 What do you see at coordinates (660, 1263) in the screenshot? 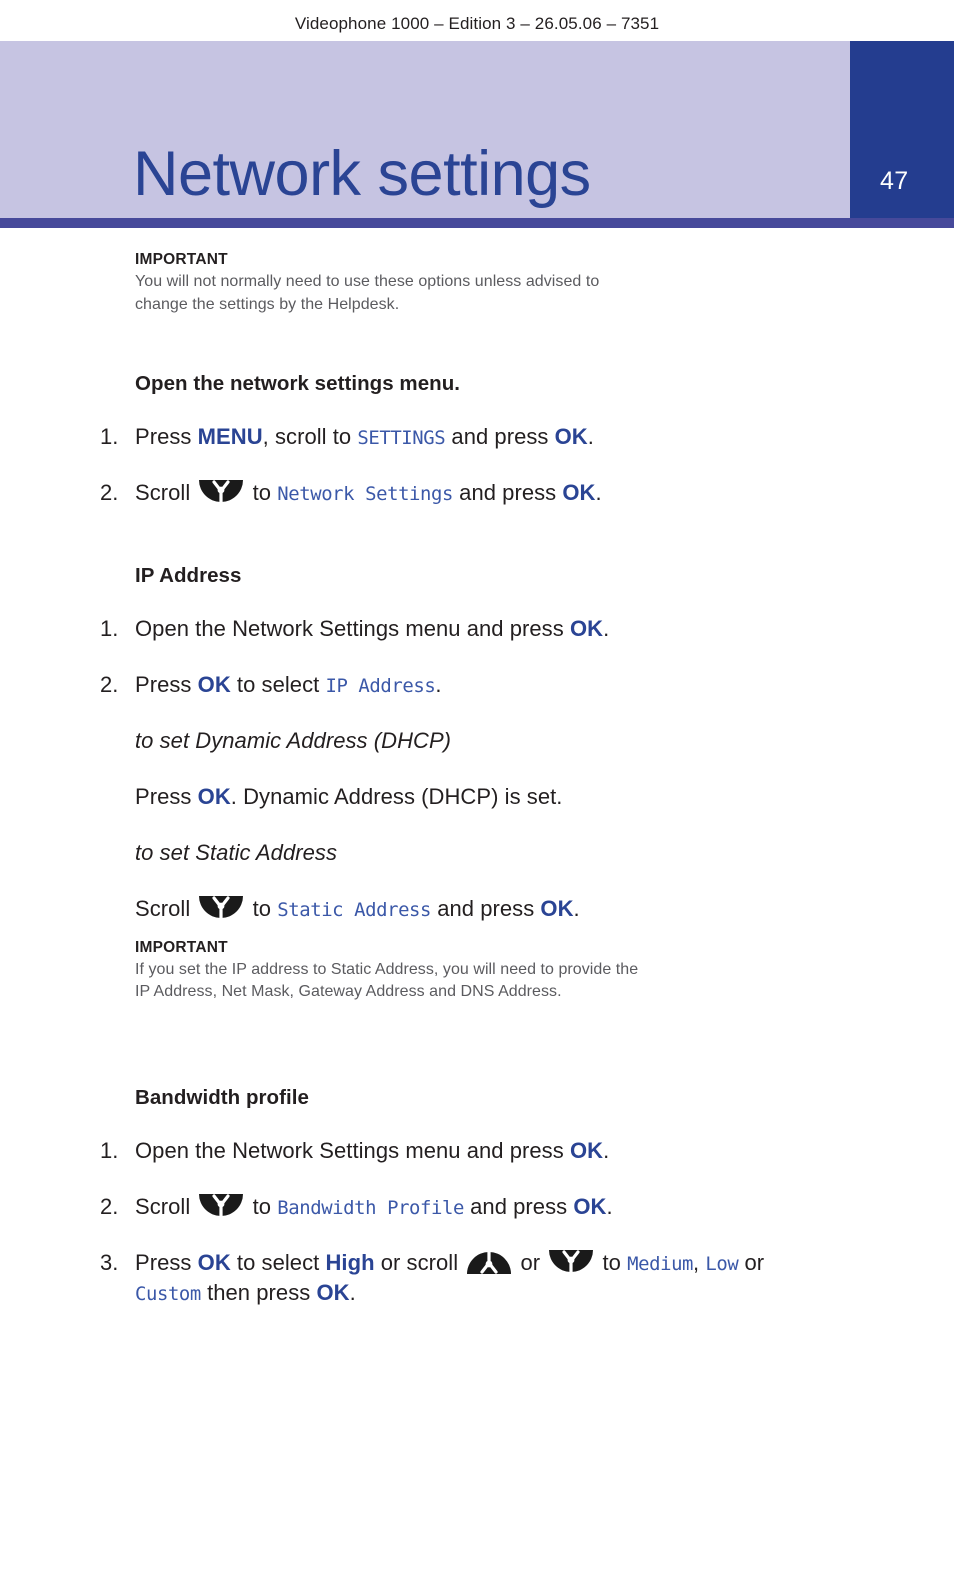
I see `lcd-medium: Medium` at bounding box center [660, 1263].